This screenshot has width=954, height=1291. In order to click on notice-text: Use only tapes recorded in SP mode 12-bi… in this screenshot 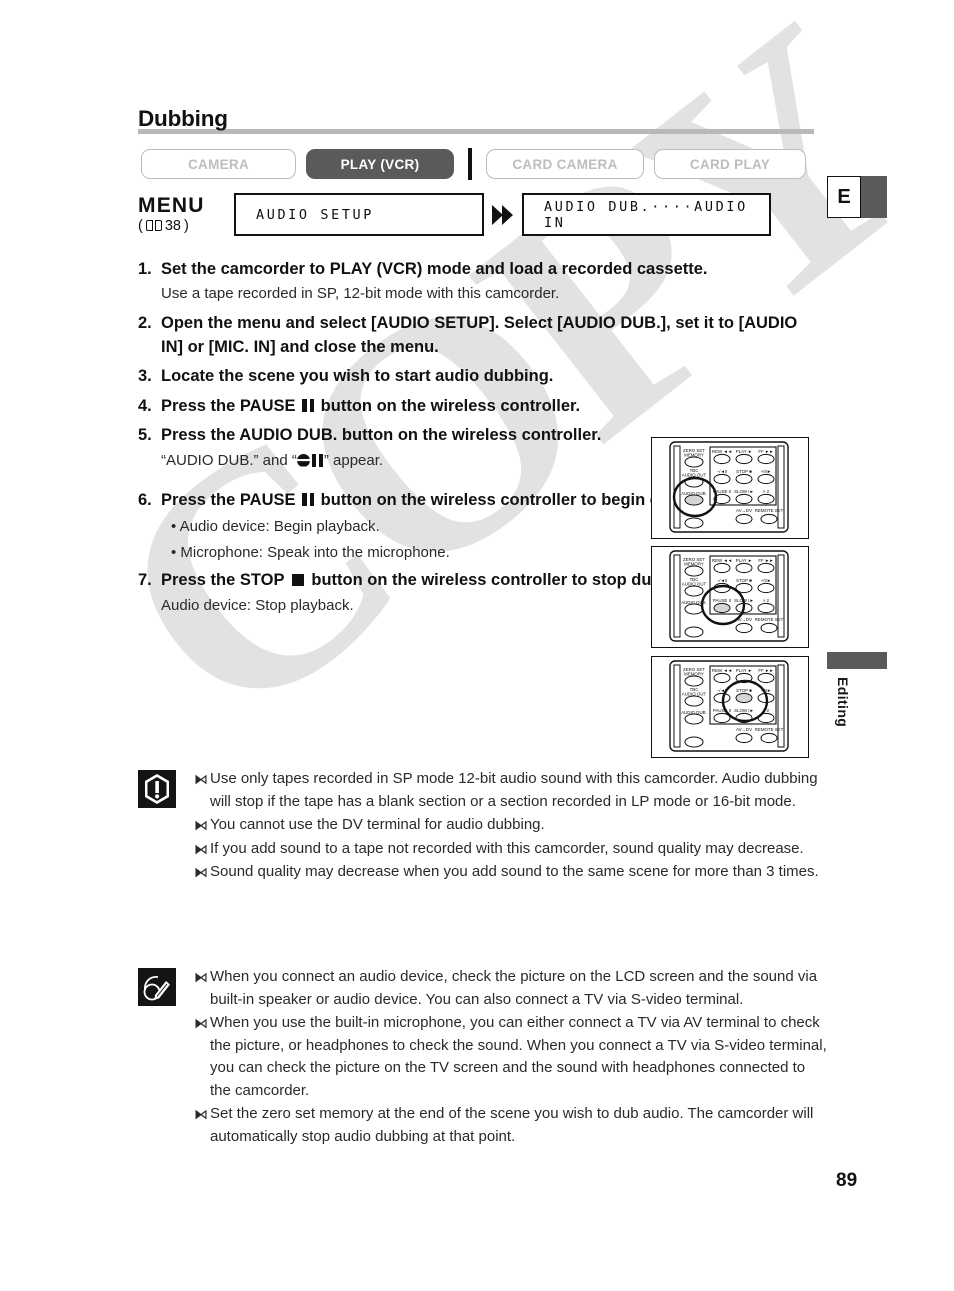, I will do `click(514, 790)`.